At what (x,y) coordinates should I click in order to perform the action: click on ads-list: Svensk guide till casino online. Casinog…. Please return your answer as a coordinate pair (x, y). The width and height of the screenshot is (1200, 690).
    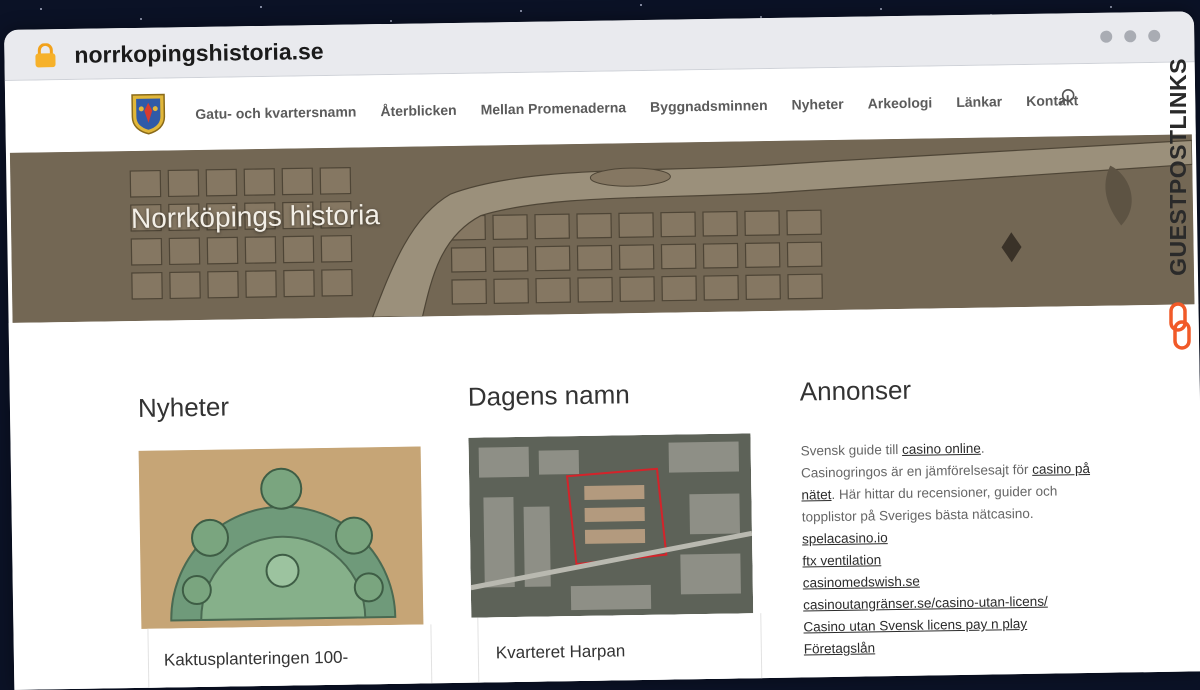
    Looking at the image, I should click on (947, 548).